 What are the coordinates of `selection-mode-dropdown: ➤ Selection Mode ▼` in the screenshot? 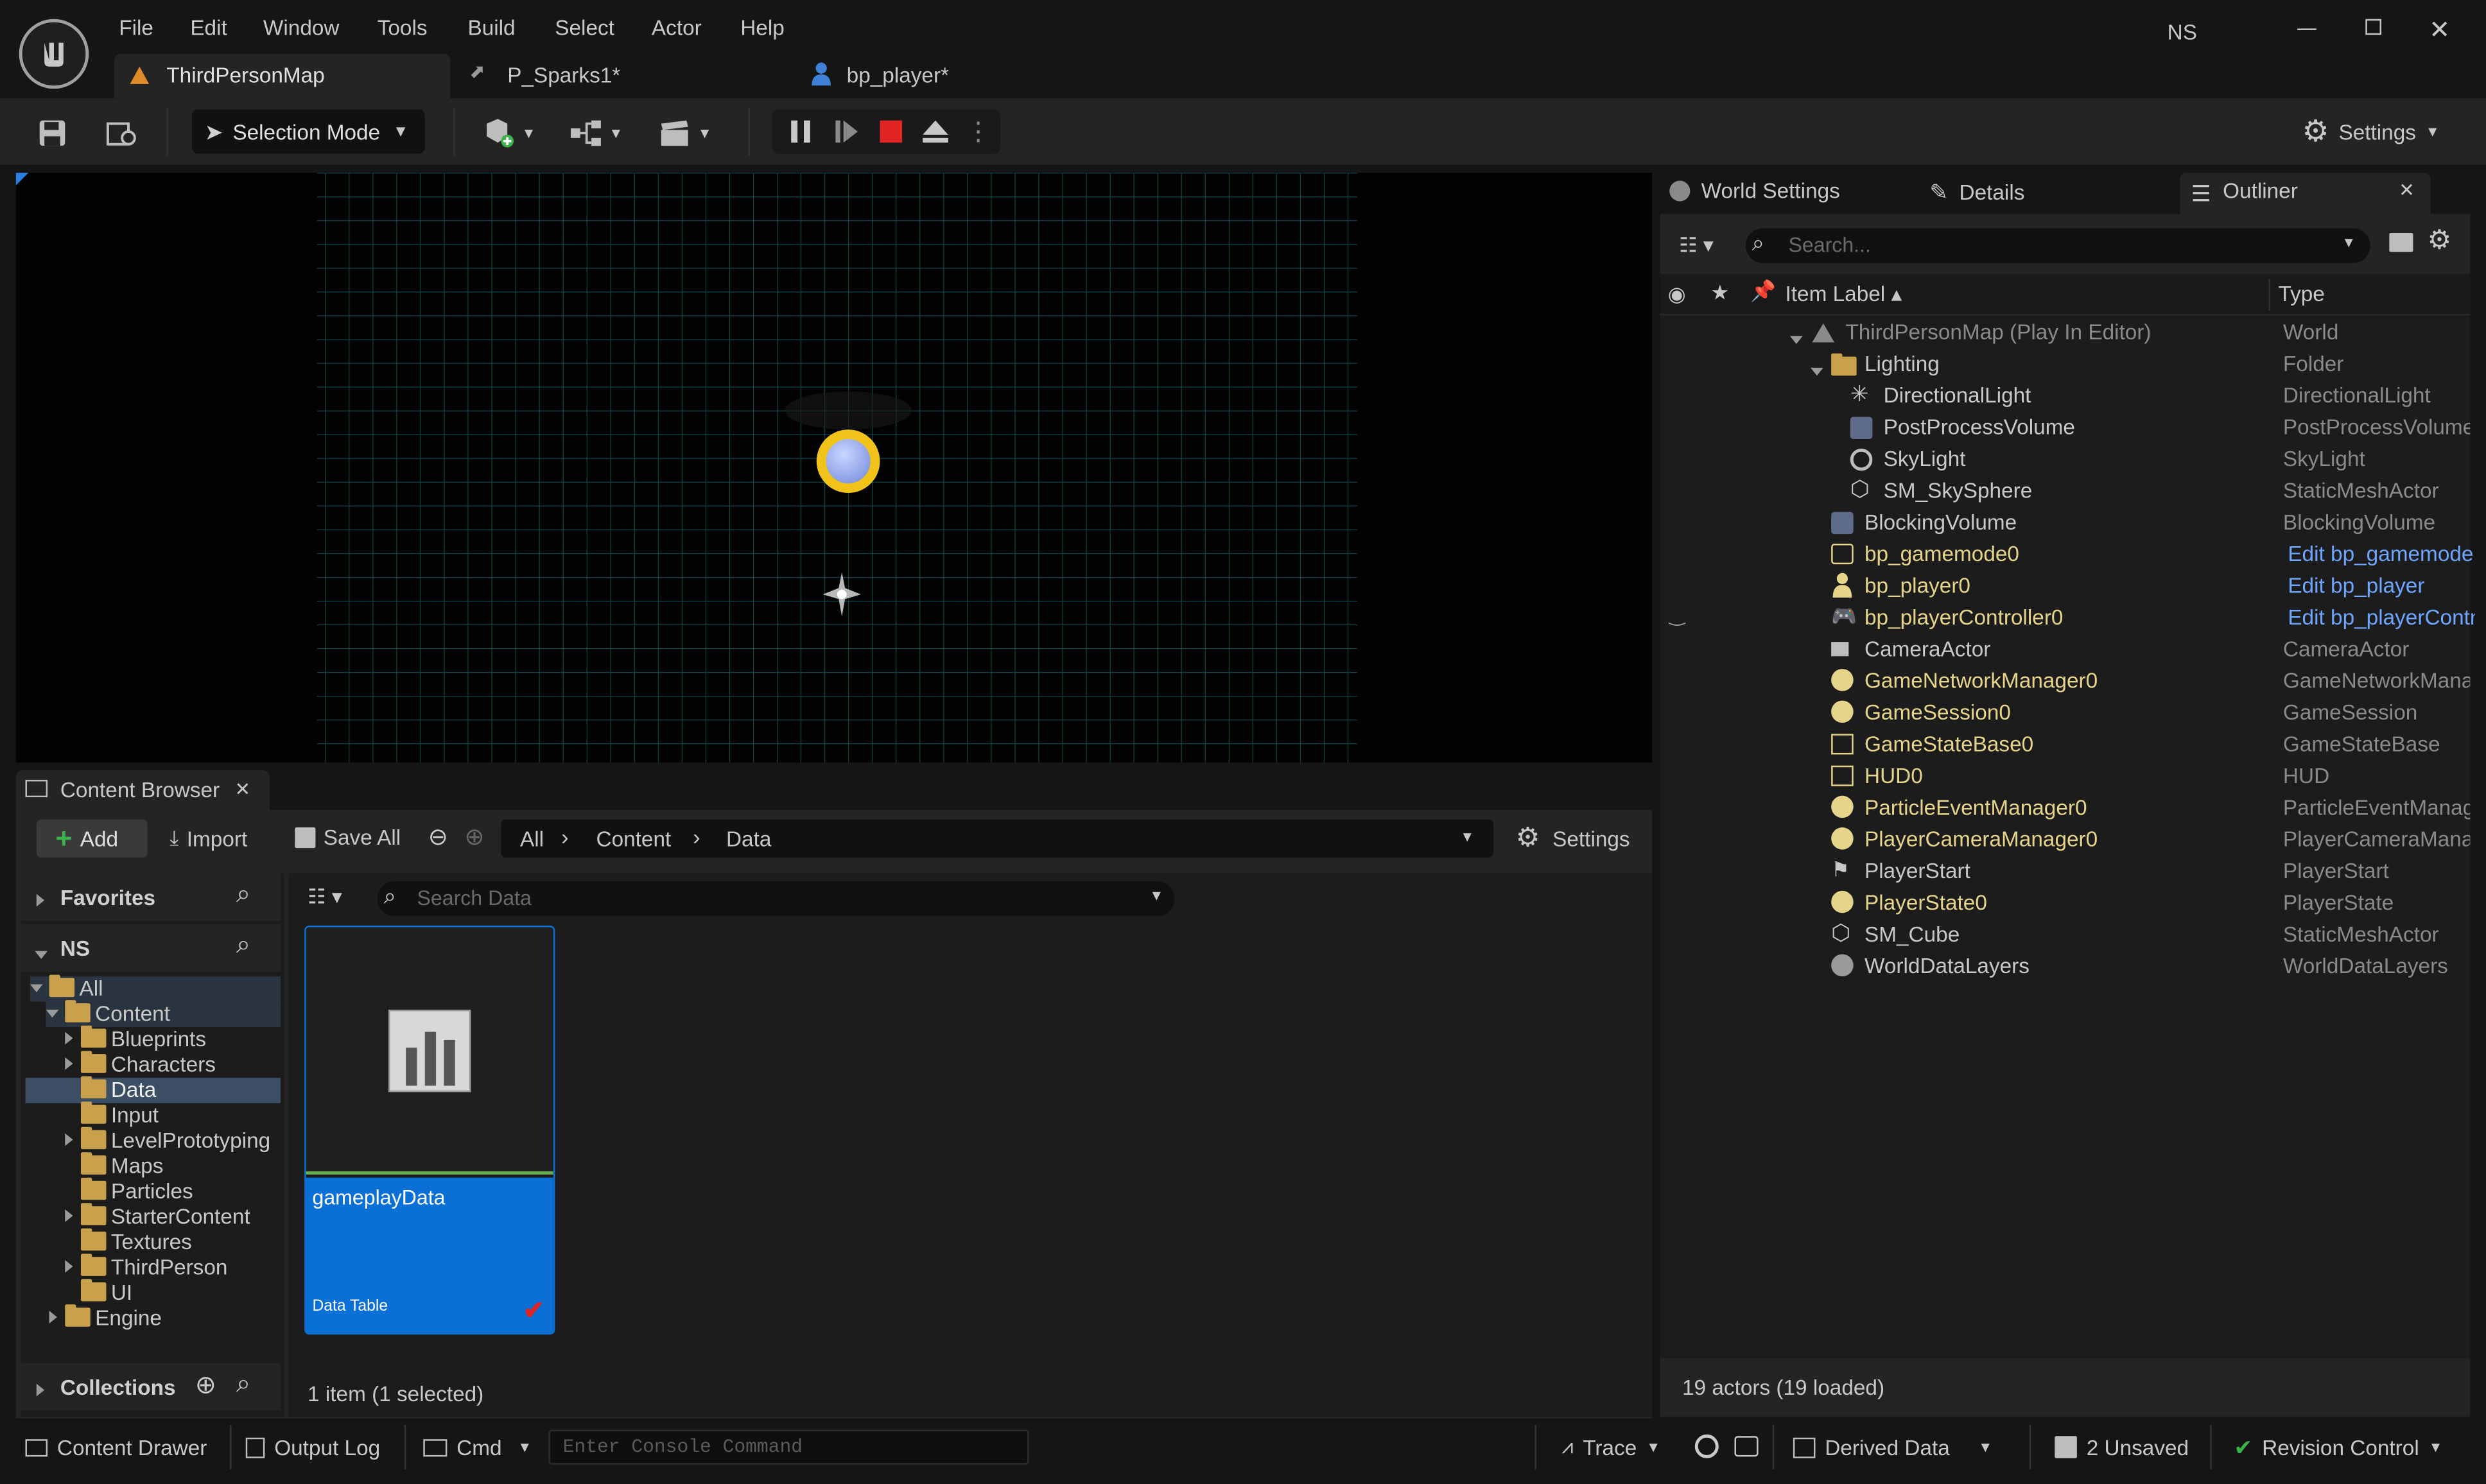 It's located at (308, 131).